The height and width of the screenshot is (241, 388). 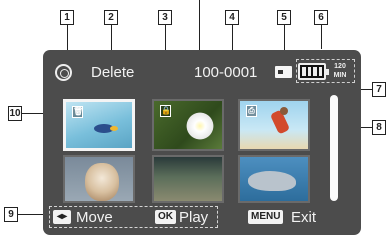 I want to click on move-label: Move, so click(x=94, y=217).